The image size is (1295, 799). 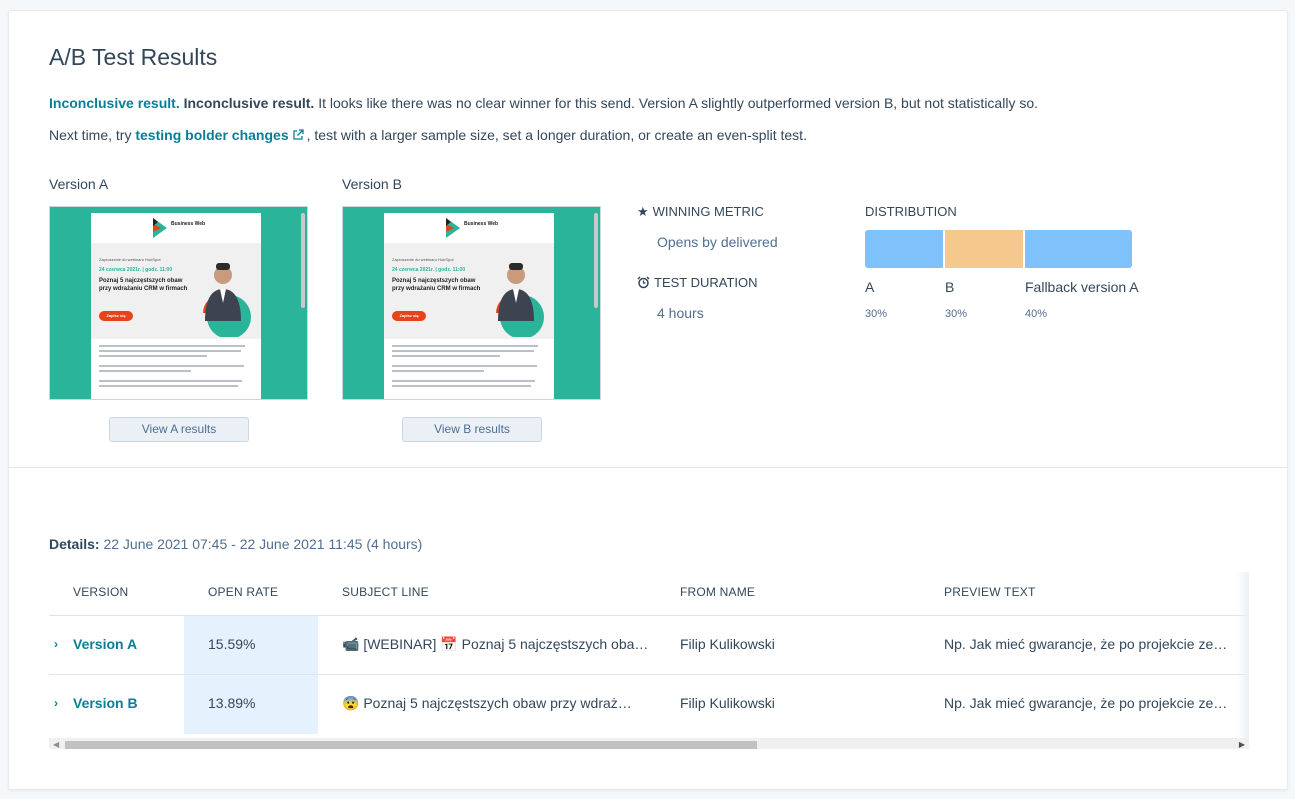 I want to click on column-header-open-rate: OPEN RATE, so click(x=243, y=592).